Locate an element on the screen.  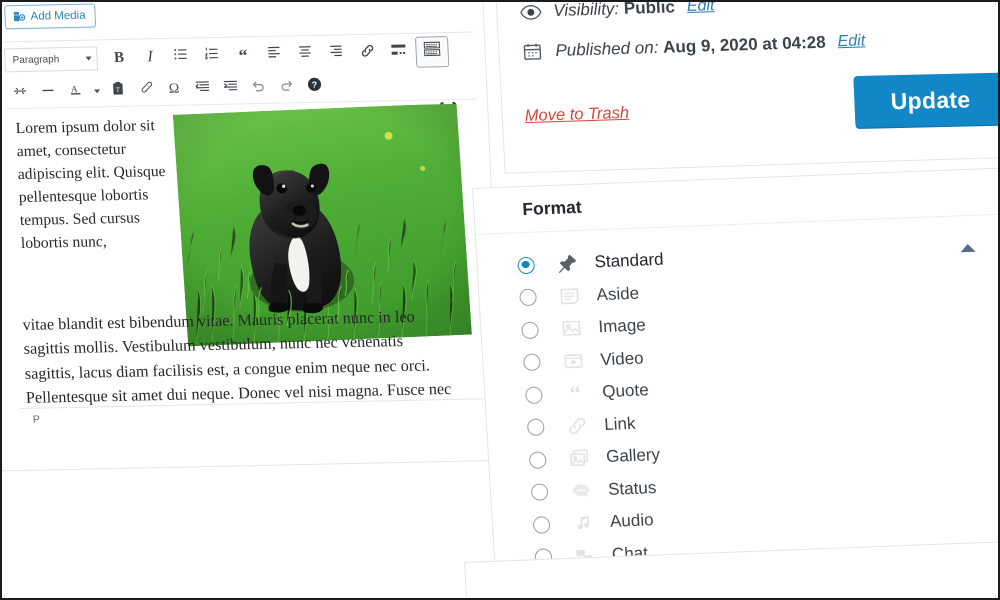
italic-button: I is located at coordinates (150, 57).